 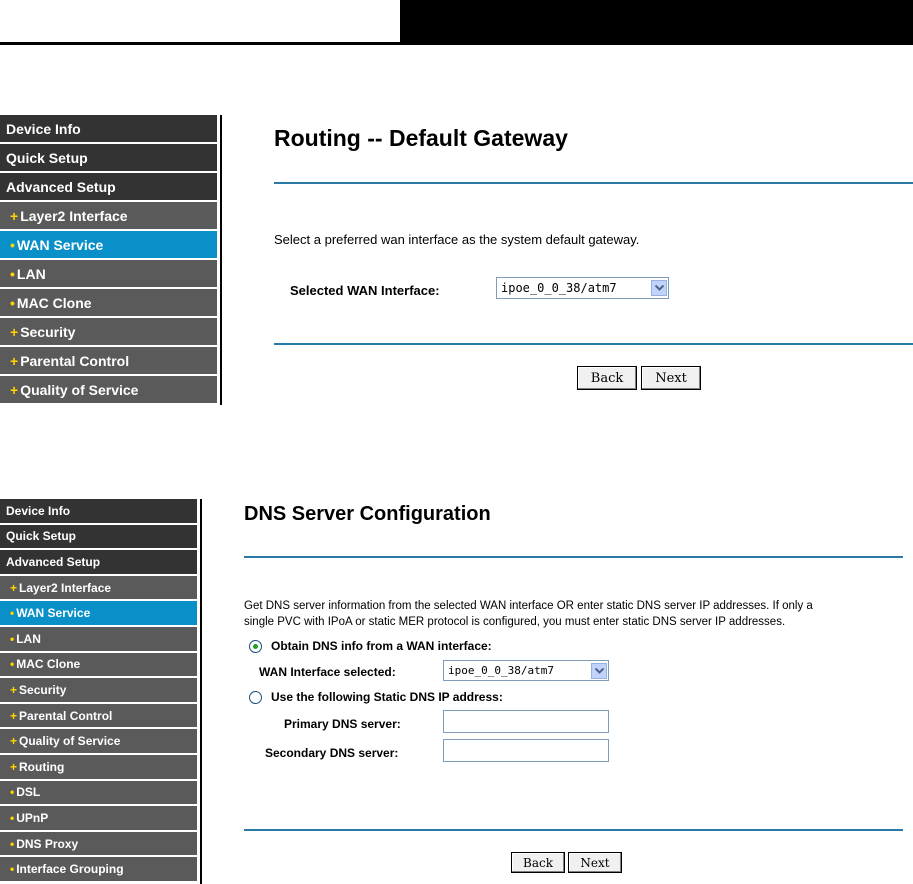 What do you see at coordinates (28, 638) in the screenshot?
I see `sidebar-item-label: LAN` at bounding box center [28, 638].